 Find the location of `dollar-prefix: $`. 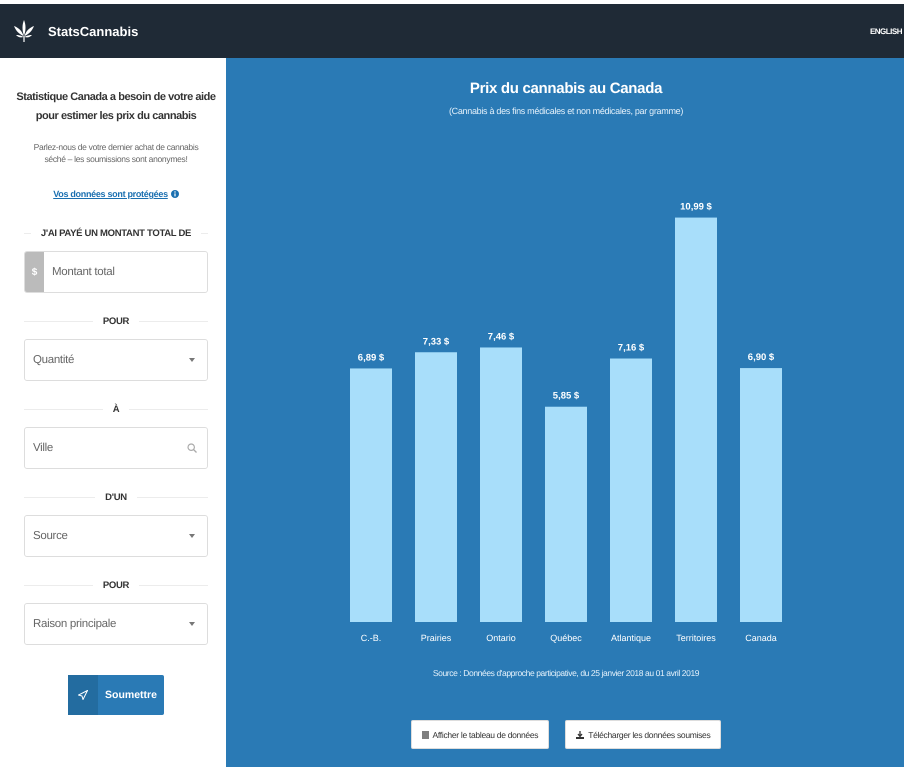

dollar-prefix: $ is located at coordinates (34, 272).